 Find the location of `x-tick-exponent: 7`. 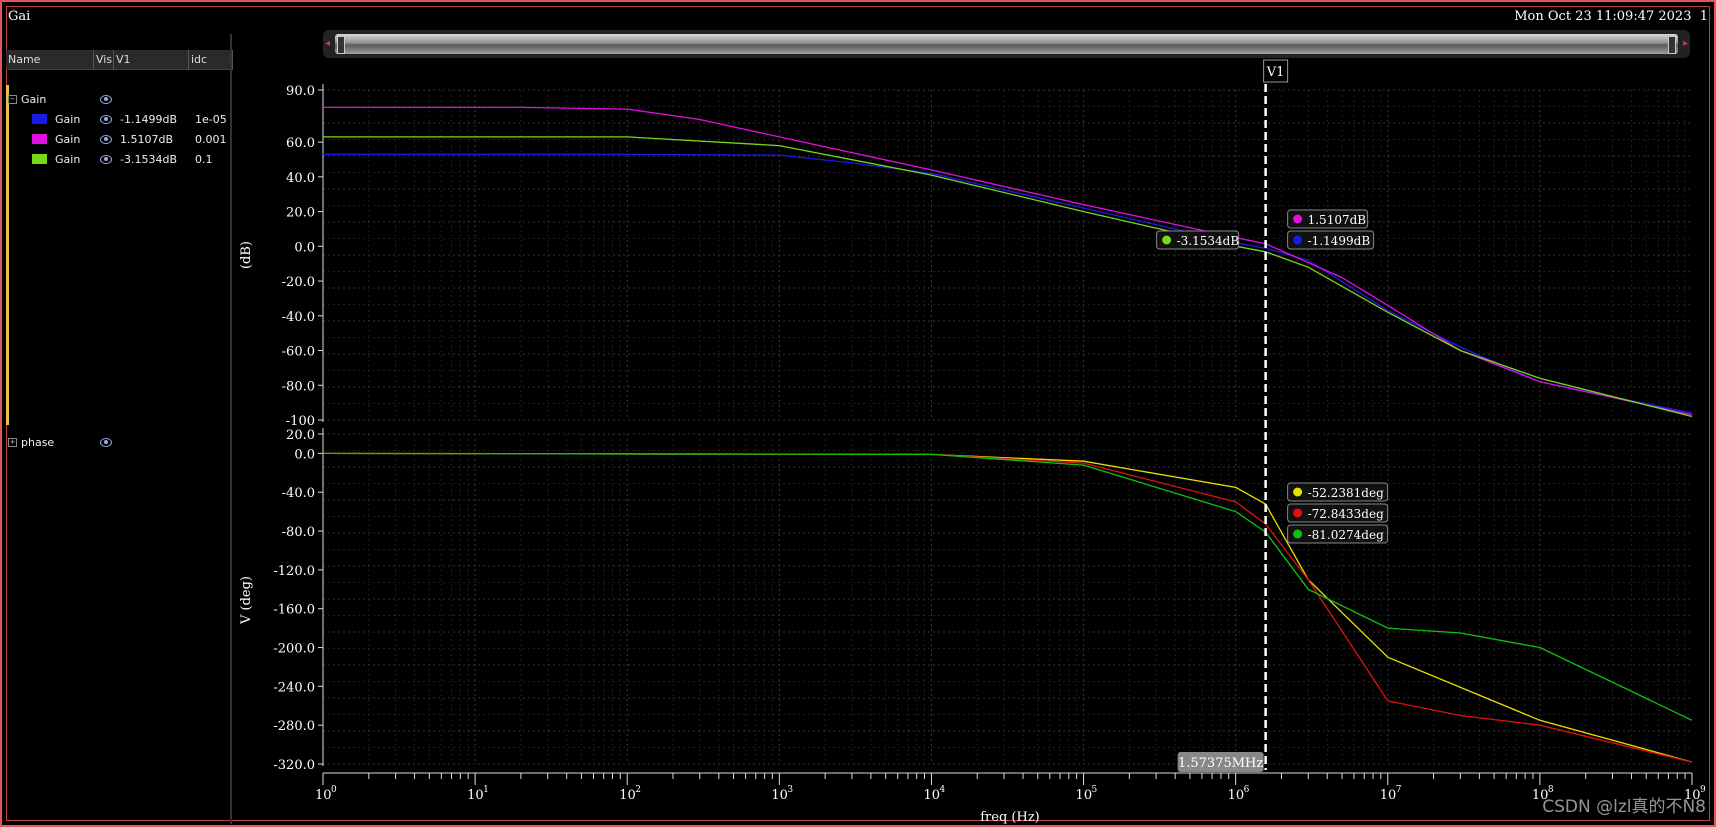

x-tick-exponent: 7 is located at coordinates (1399, 790).